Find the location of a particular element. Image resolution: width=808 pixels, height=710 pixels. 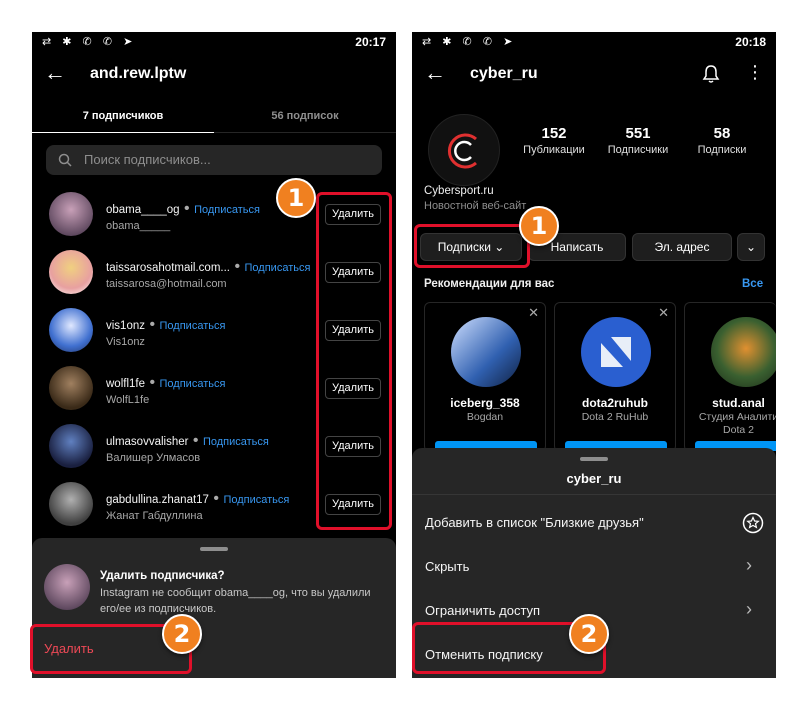

cybersport-logo is located at coordinates (462, 151).